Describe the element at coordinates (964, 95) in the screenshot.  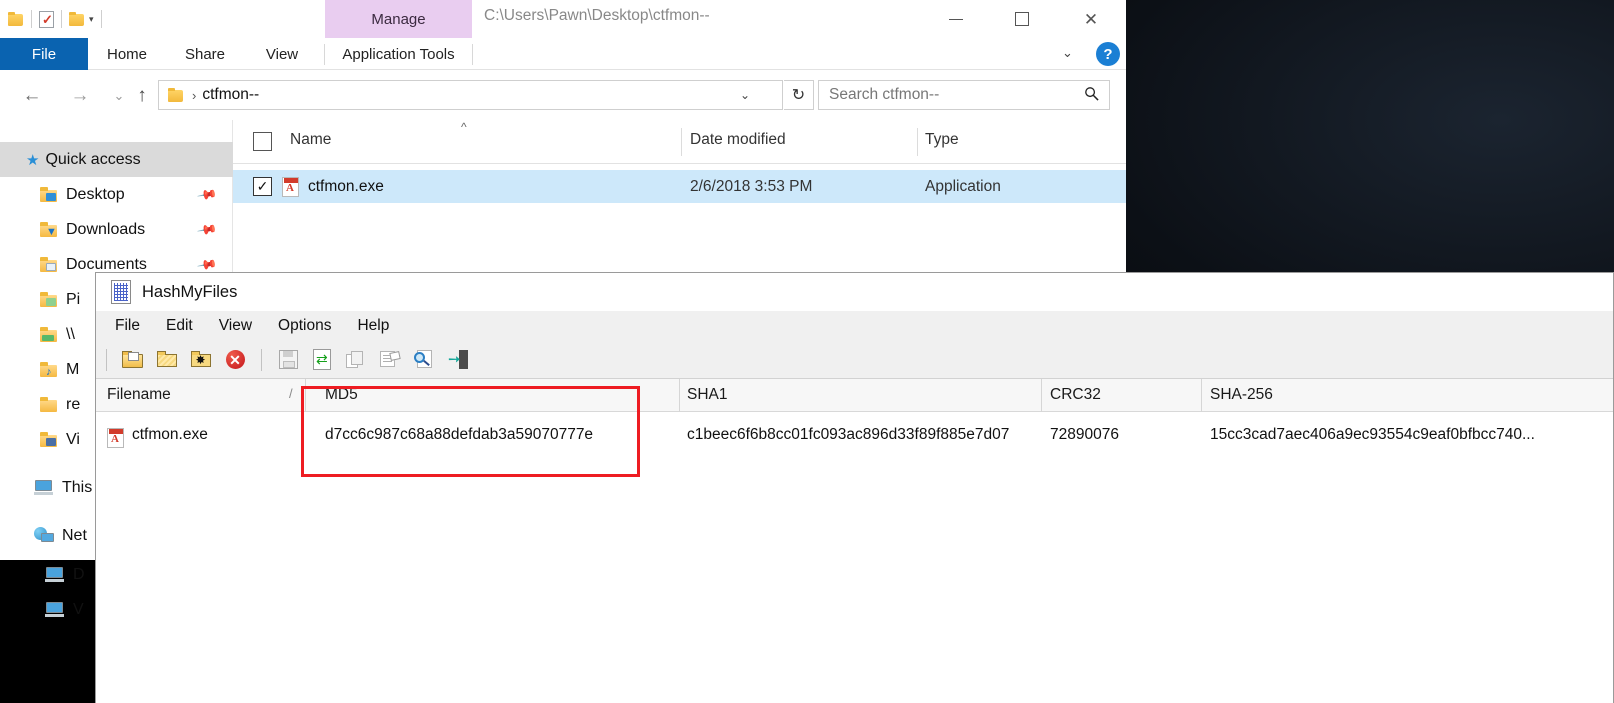
I see `search-box: Search ctfmon--` at that location.